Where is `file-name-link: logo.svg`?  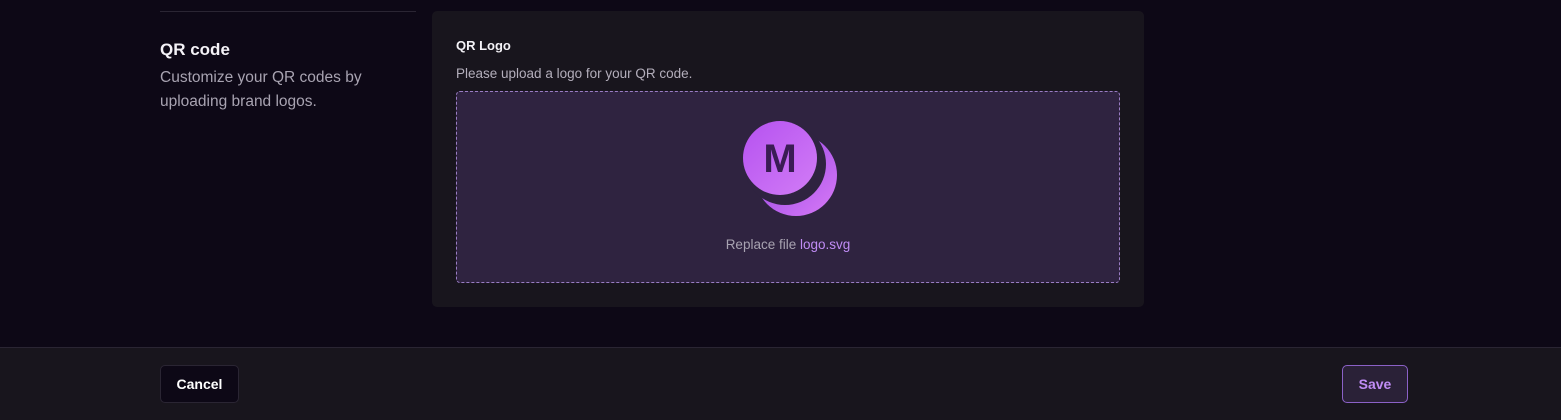
file-name-link: logo.svg is located at coordinates (825, 244).